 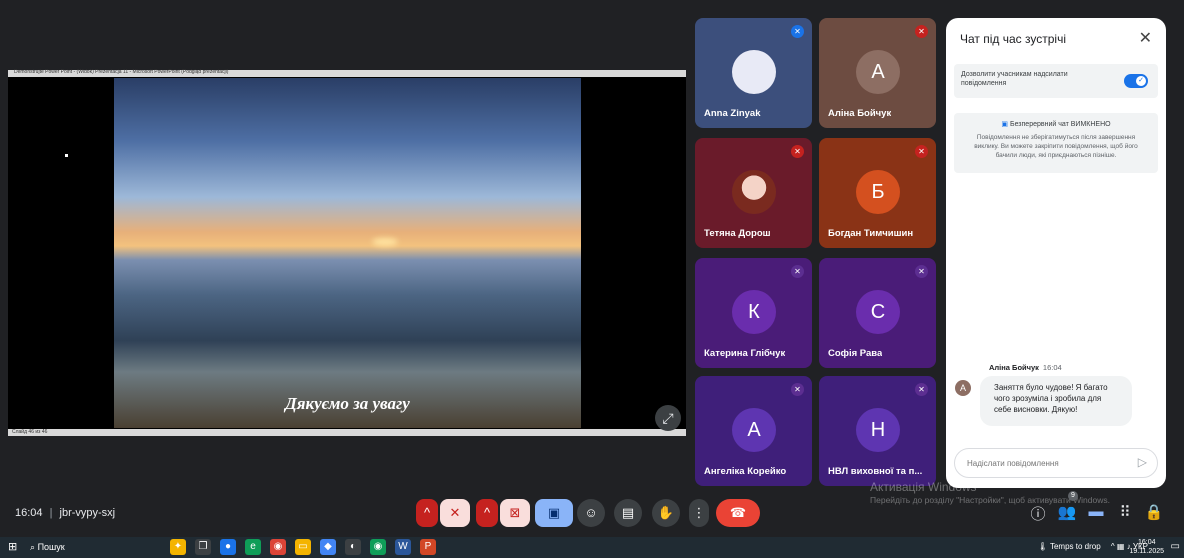 What do you see at coordinates (328, 547) in the screenshot?
I see `store-icon: ◆` at bounding box center [328, 547].